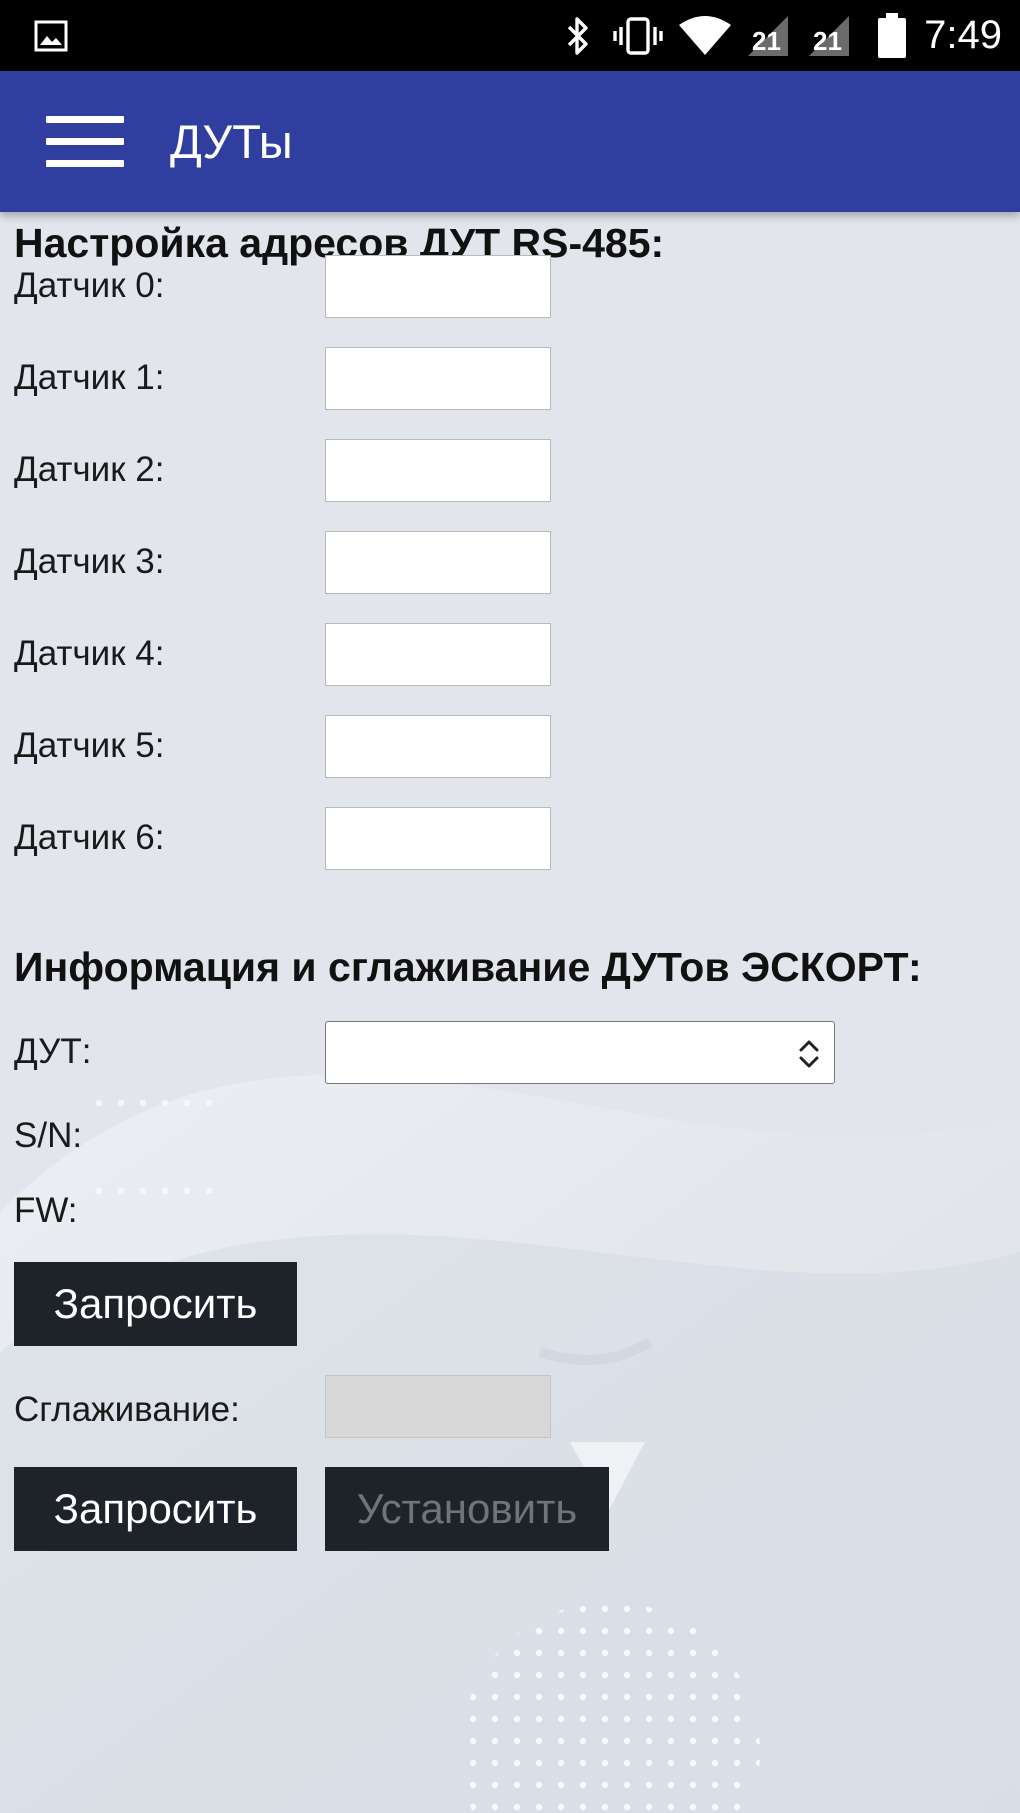 The image size is (1020, 1813). Describe the element at coordinates (467, 1509) in the screenshot. I see `set-smoothing-button: Установить` at that location.